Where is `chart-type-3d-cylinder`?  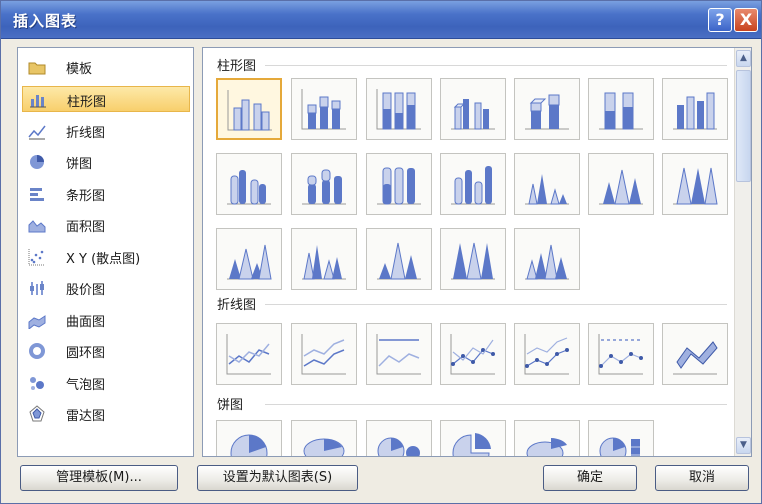 chart-type-3d-cylinder is located at coordinates (473, 184).